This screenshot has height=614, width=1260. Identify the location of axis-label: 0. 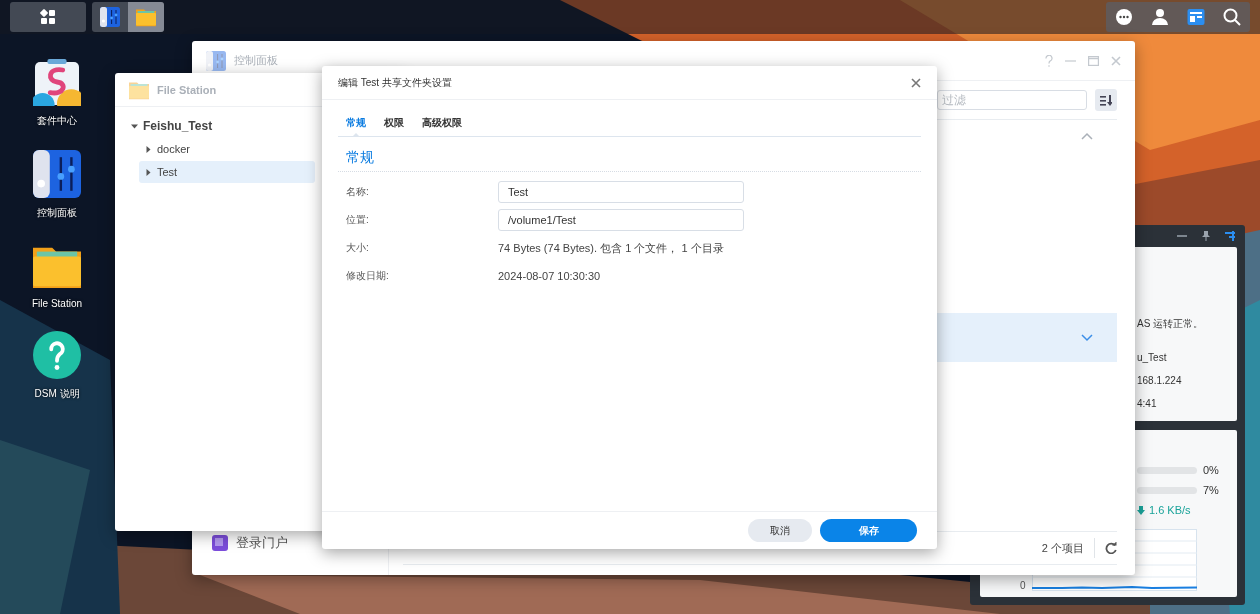
(1023, 586).